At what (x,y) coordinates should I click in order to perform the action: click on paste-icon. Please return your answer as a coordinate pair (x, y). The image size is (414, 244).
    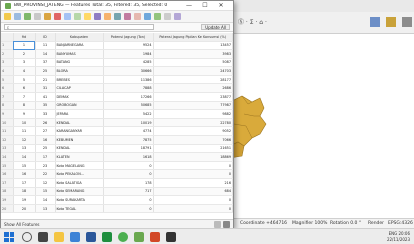
    Looking at the image, I should click on (87, 16).